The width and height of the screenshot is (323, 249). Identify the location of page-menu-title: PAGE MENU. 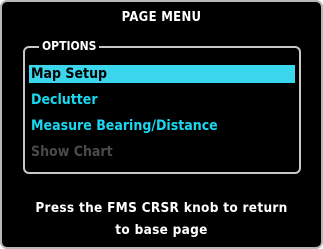
(161, 17).